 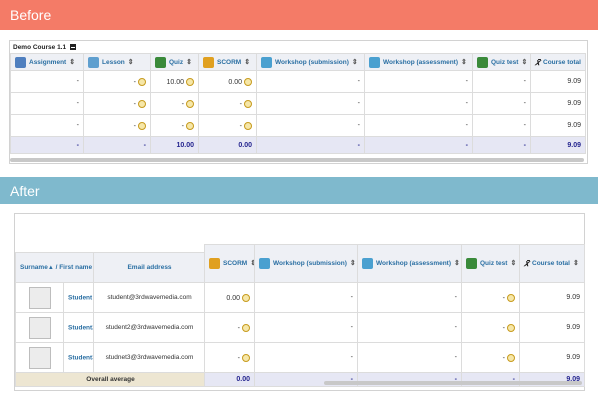 What do you see at coordinates (297, 160) in the screenshot?
I see `before-scrollbar` at bounding box center [297, 160].